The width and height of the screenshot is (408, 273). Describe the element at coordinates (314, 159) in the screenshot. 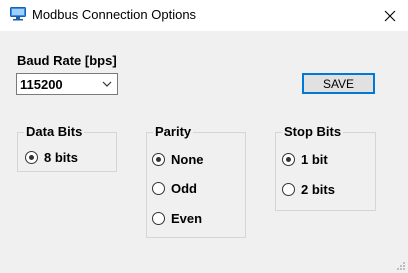

I see `stop-bits-1-label: 1 bit` at that location.